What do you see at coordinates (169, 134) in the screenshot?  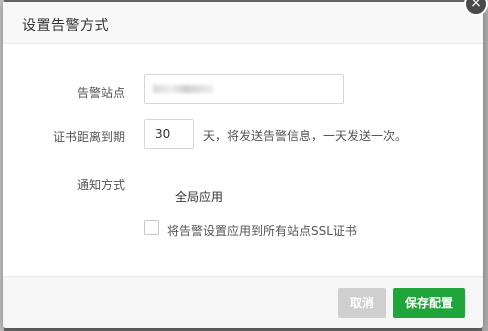 I see `days-before-expiry-input: 30` at bounding box center [169, 134].